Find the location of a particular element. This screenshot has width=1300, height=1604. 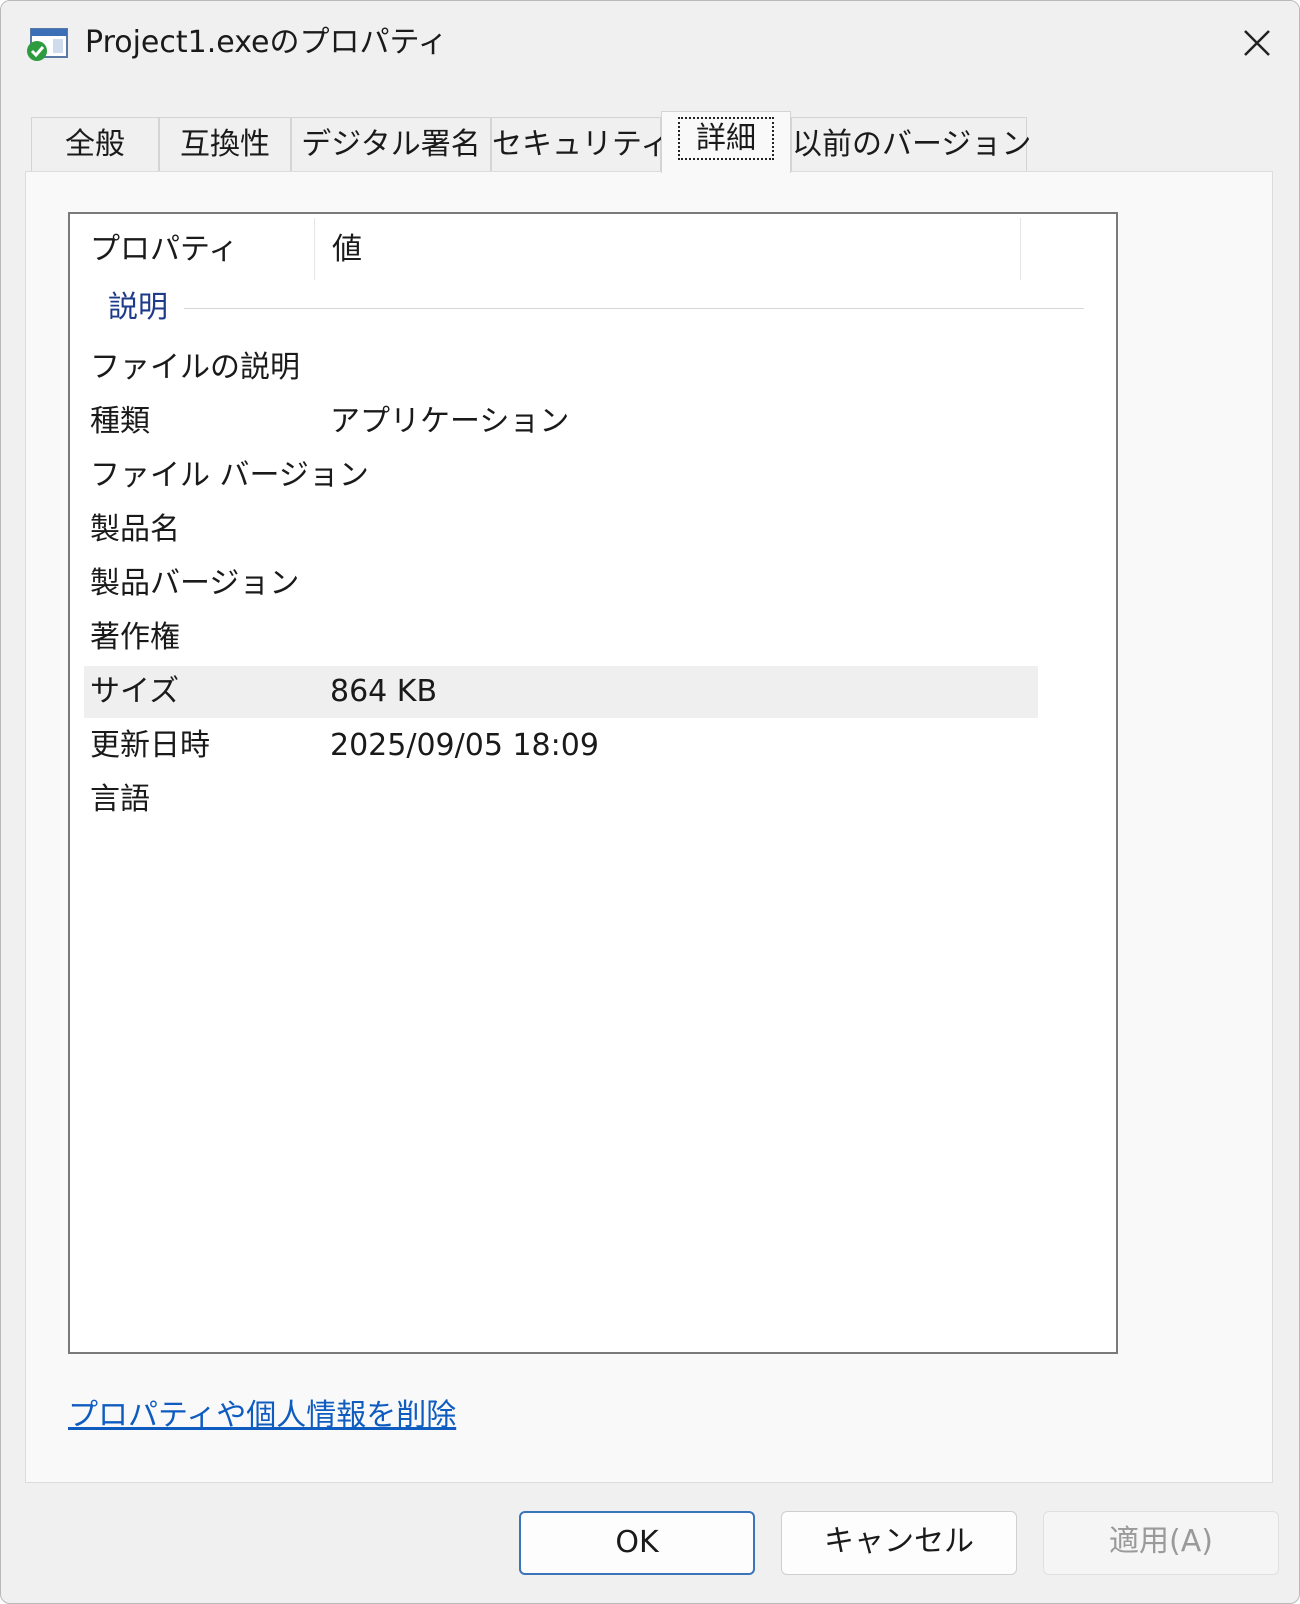

window-title: Project1.exeのプロパティ is located at coordinates (266, 42).